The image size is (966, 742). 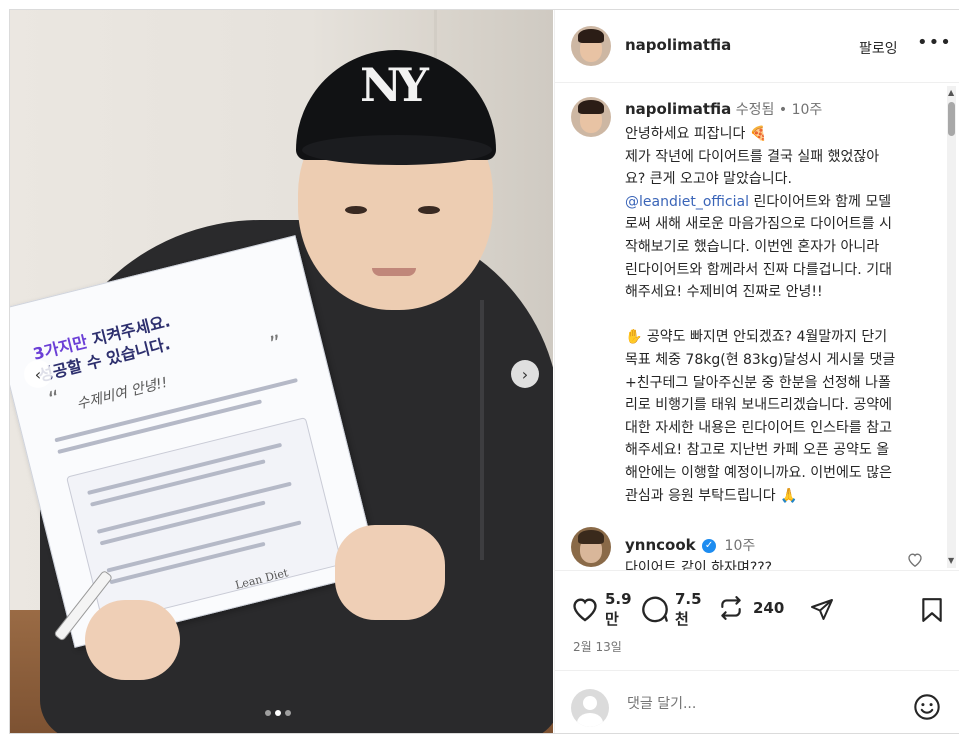 I want to click on jacket-seam, so click(x=482, y=430).